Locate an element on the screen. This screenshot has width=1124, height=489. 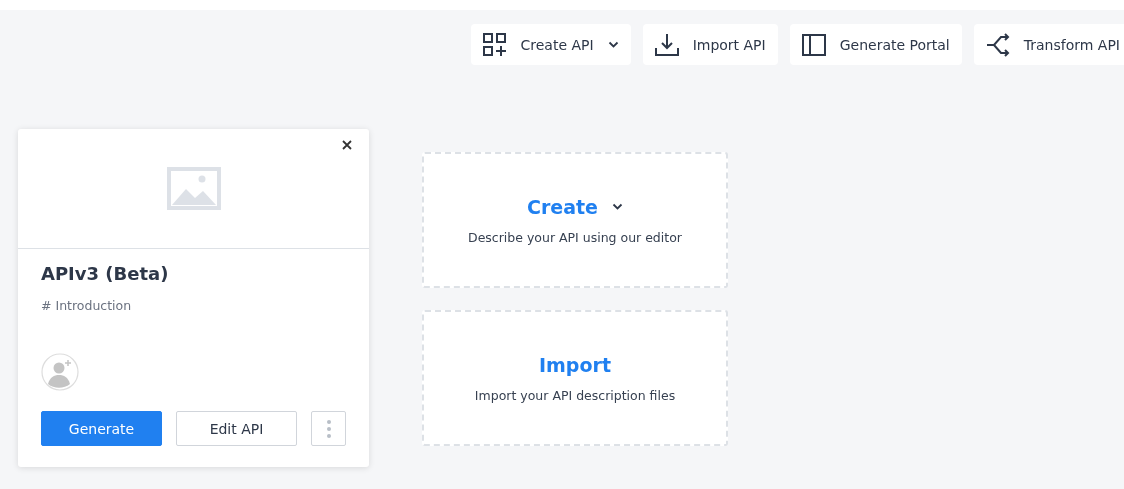
grid-plus-icon is located at coordinates (494, 44).